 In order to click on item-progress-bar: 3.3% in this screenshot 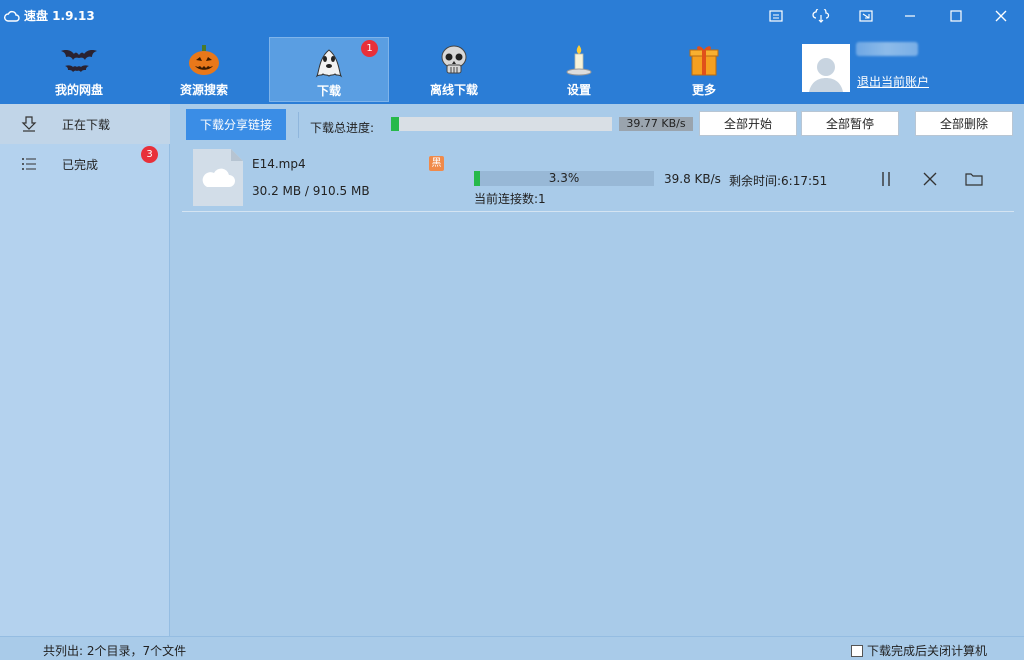, I will do `click(564, 178)`.